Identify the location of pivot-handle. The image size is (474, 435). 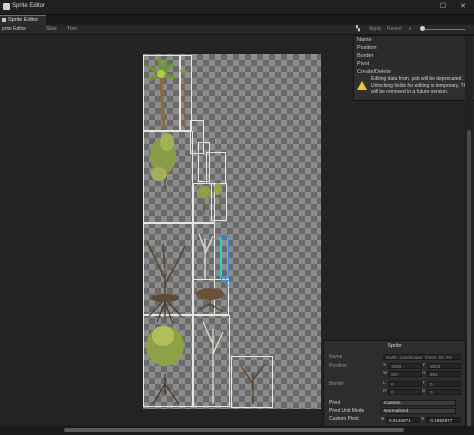
(228, 283).